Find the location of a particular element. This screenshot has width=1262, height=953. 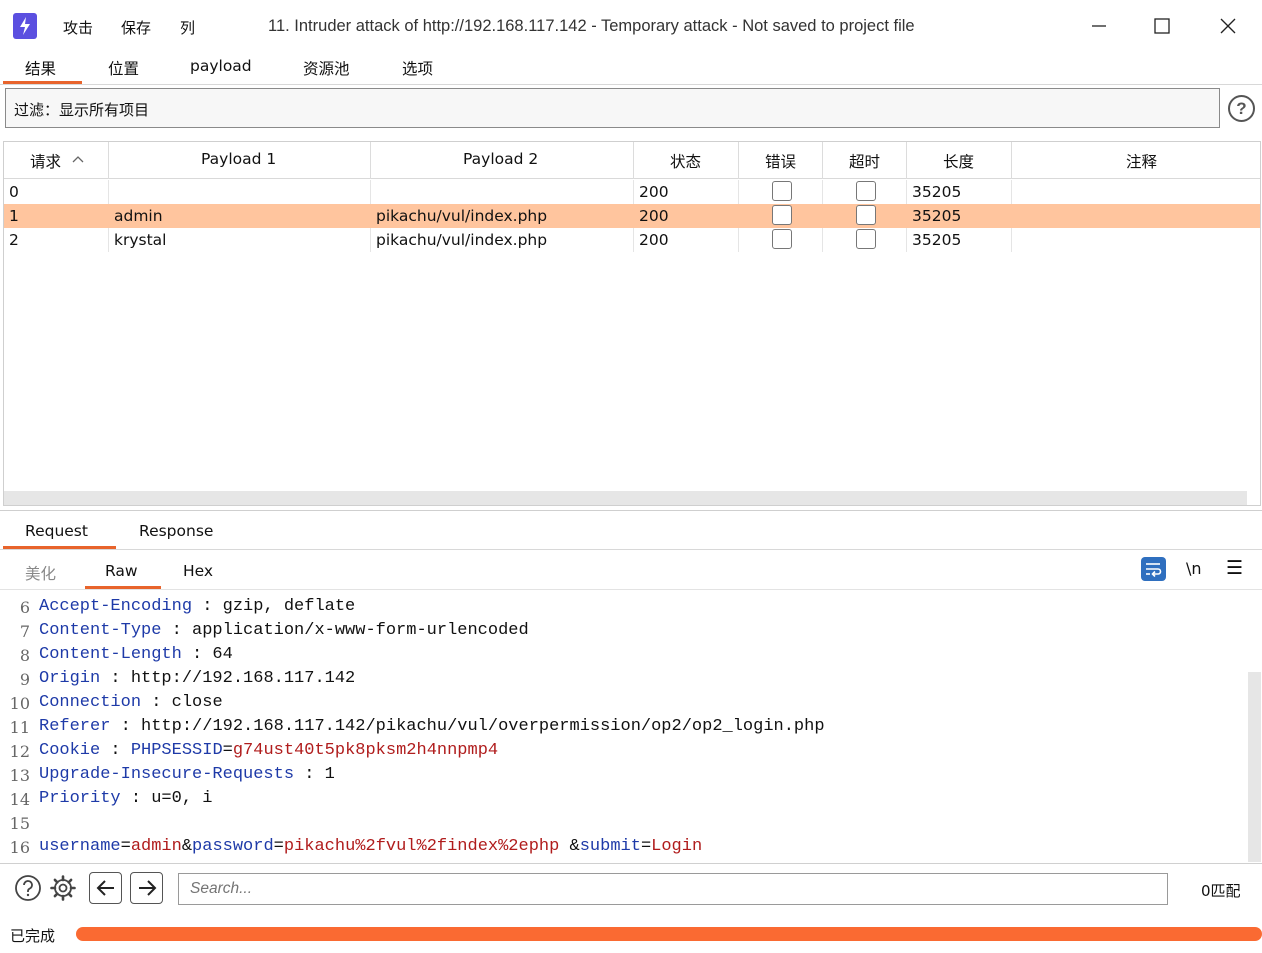

maximize-icon is located at coordinates (1162, 26).